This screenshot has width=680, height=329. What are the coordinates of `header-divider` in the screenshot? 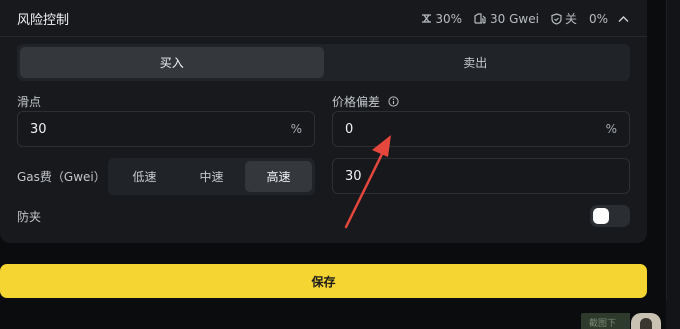 It's located at (323, 36).